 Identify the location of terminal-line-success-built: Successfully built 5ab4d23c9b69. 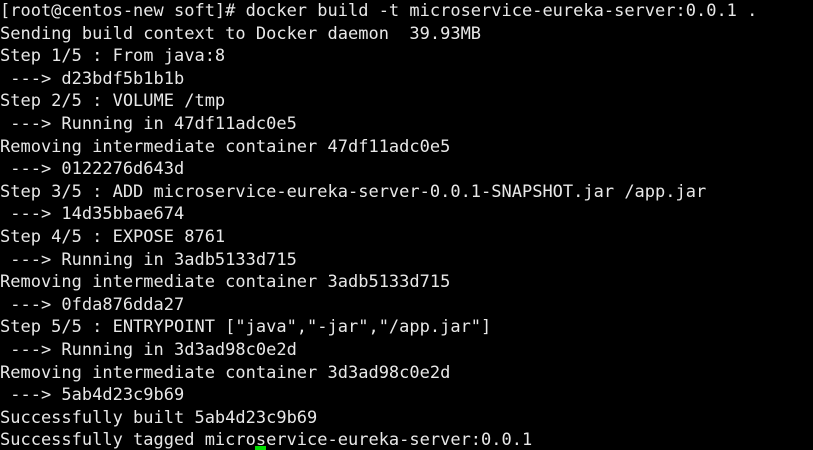
(159, 417).